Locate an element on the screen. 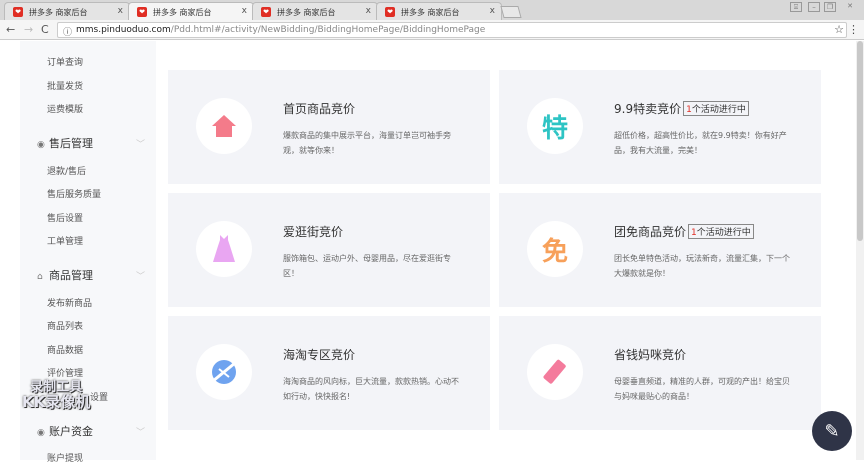 This screenshot has width=864, height=464. sidebar-item: 退款/售后 is located at coordinates (66, 170).